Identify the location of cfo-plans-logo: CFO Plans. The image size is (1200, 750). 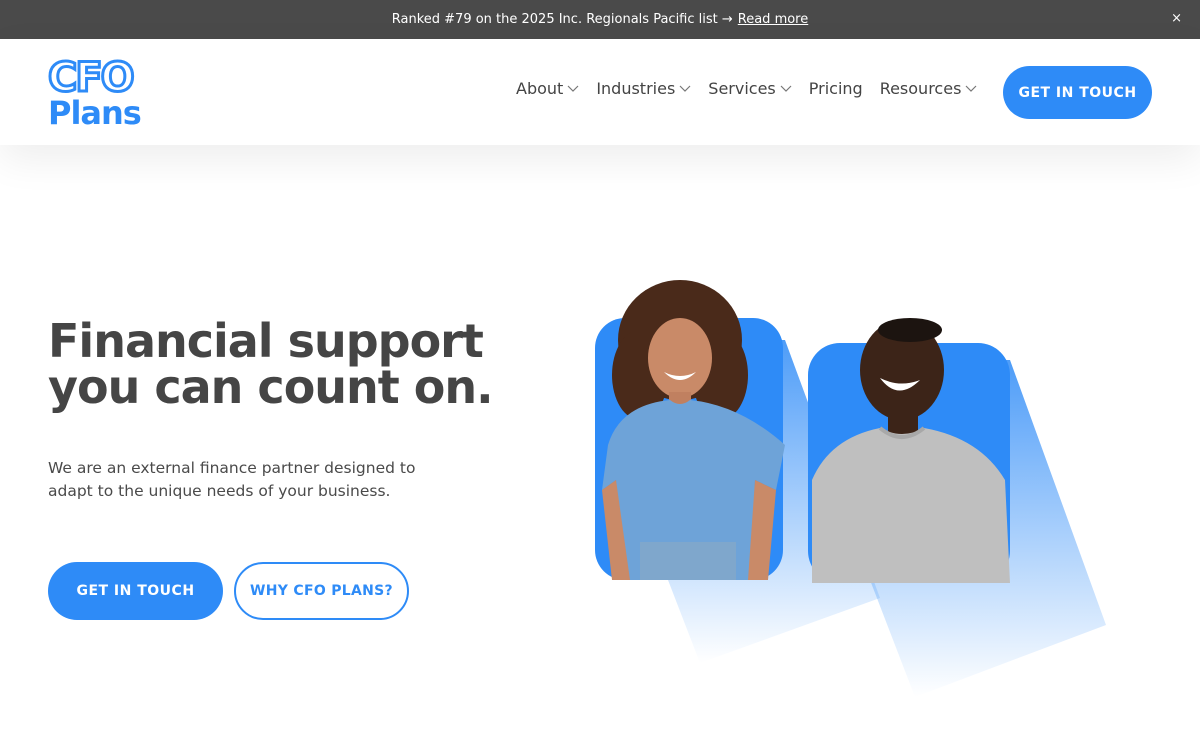
(97, 93).